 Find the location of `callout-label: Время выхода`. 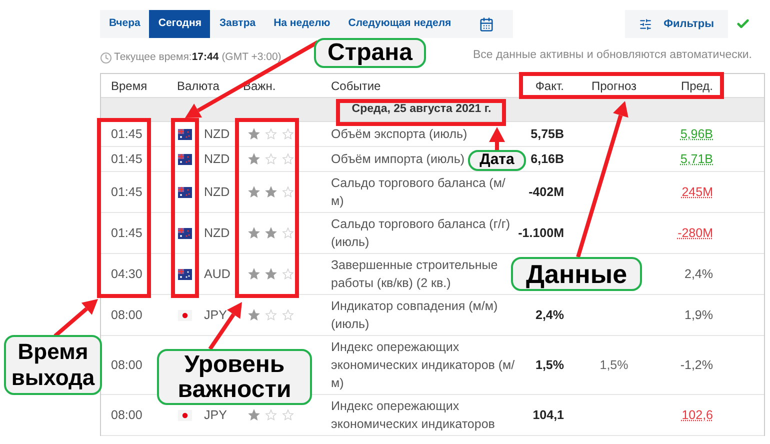

callout-label: Время выхода is located at coordinates (53, 365).